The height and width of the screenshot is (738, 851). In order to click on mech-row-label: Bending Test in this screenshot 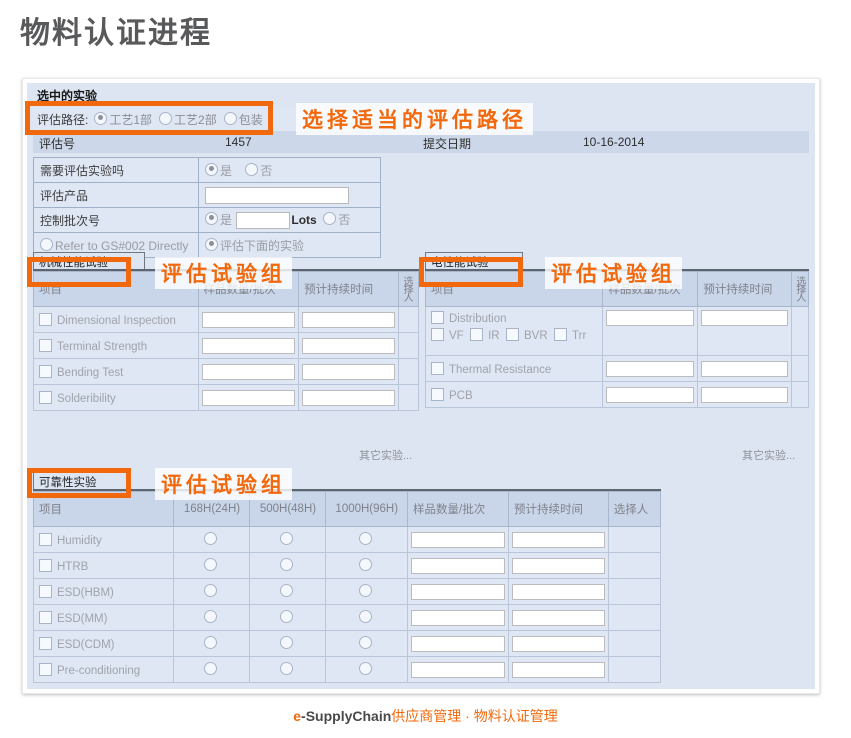, I will do `click(116, 371)`.